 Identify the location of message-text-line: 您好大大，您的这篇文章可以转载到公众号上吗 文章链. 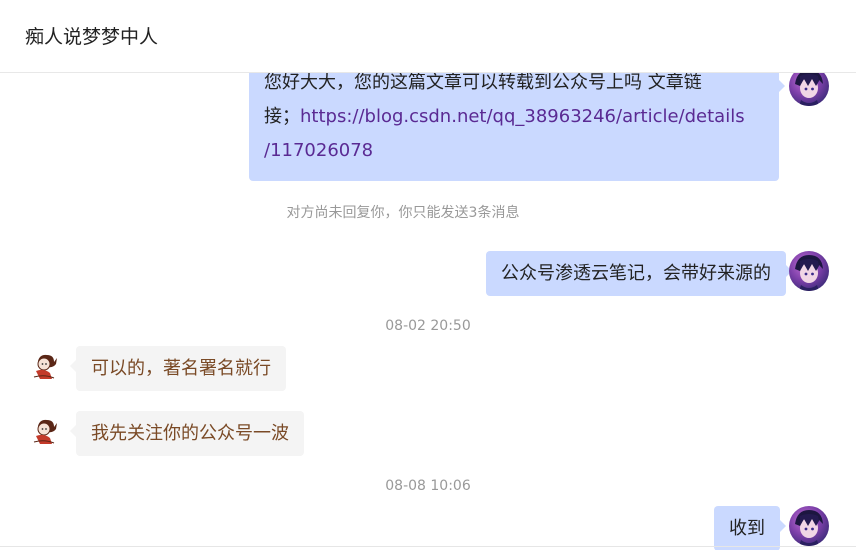
(483, 83).